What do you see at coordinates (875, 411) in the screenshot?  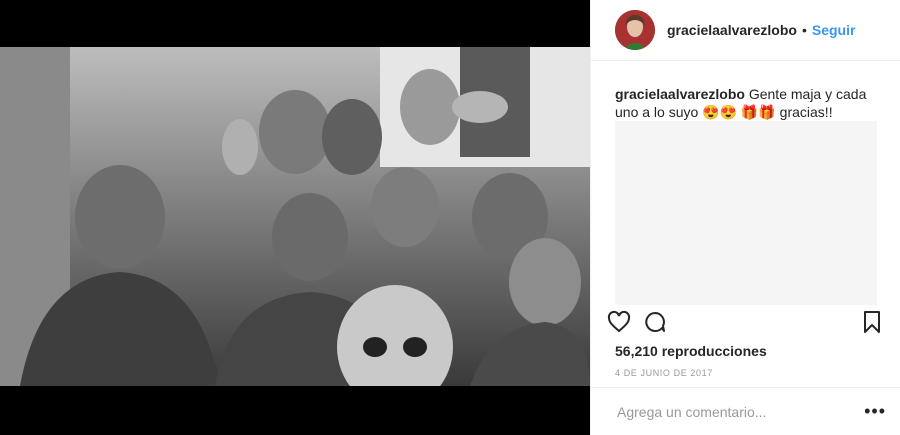 I see `ellipsis-icon: •••` at bounding box center [875, 411].